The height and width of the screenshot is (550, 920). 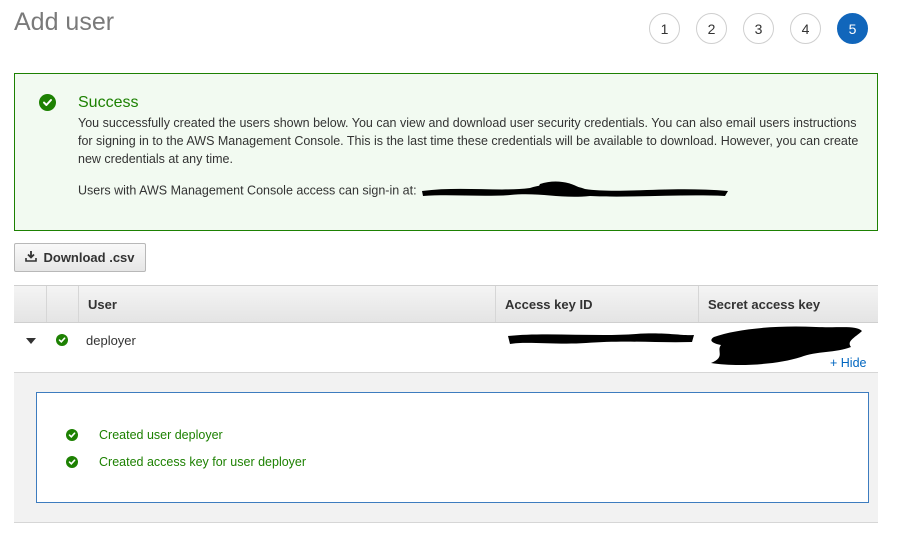 I want to click on table-header: User Access key ID Secret access key, so click(x=446, y=304).